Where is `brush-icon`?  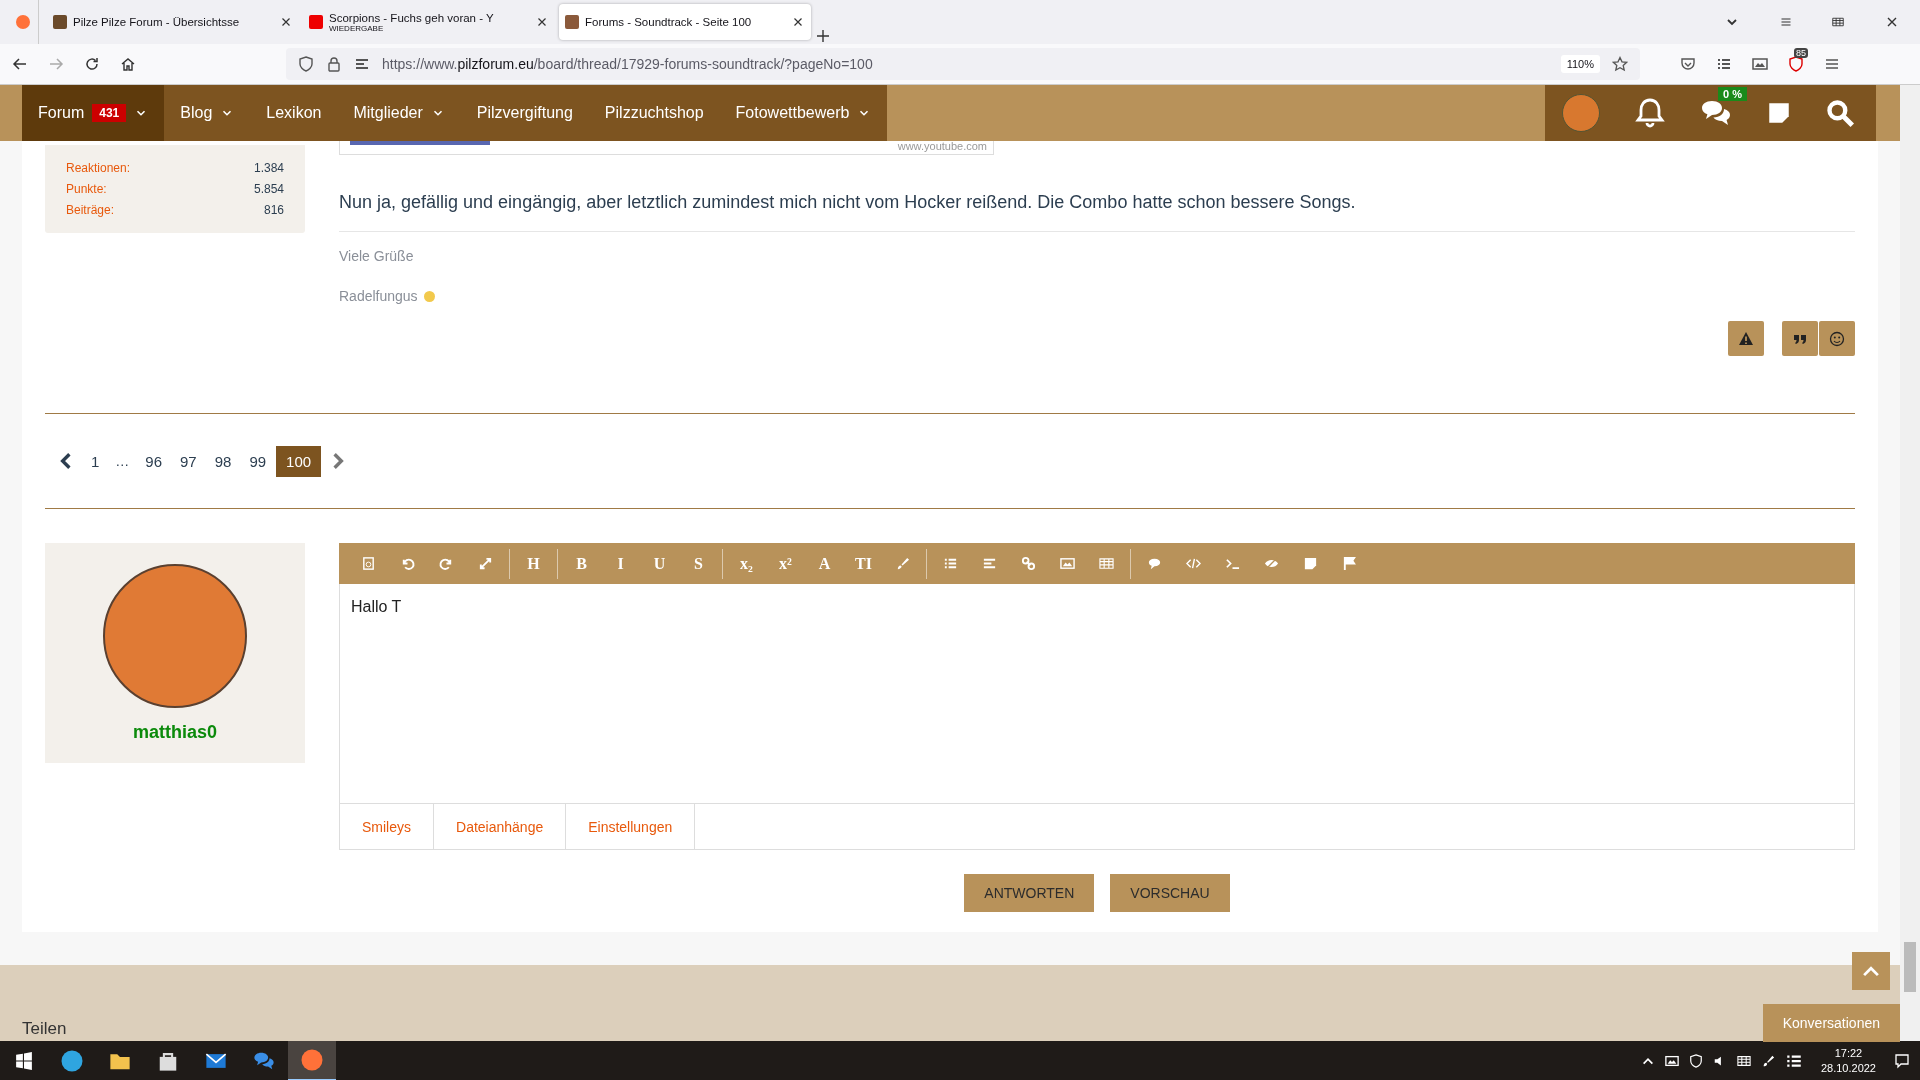 brush-icon is located at coordinates (902, 563).